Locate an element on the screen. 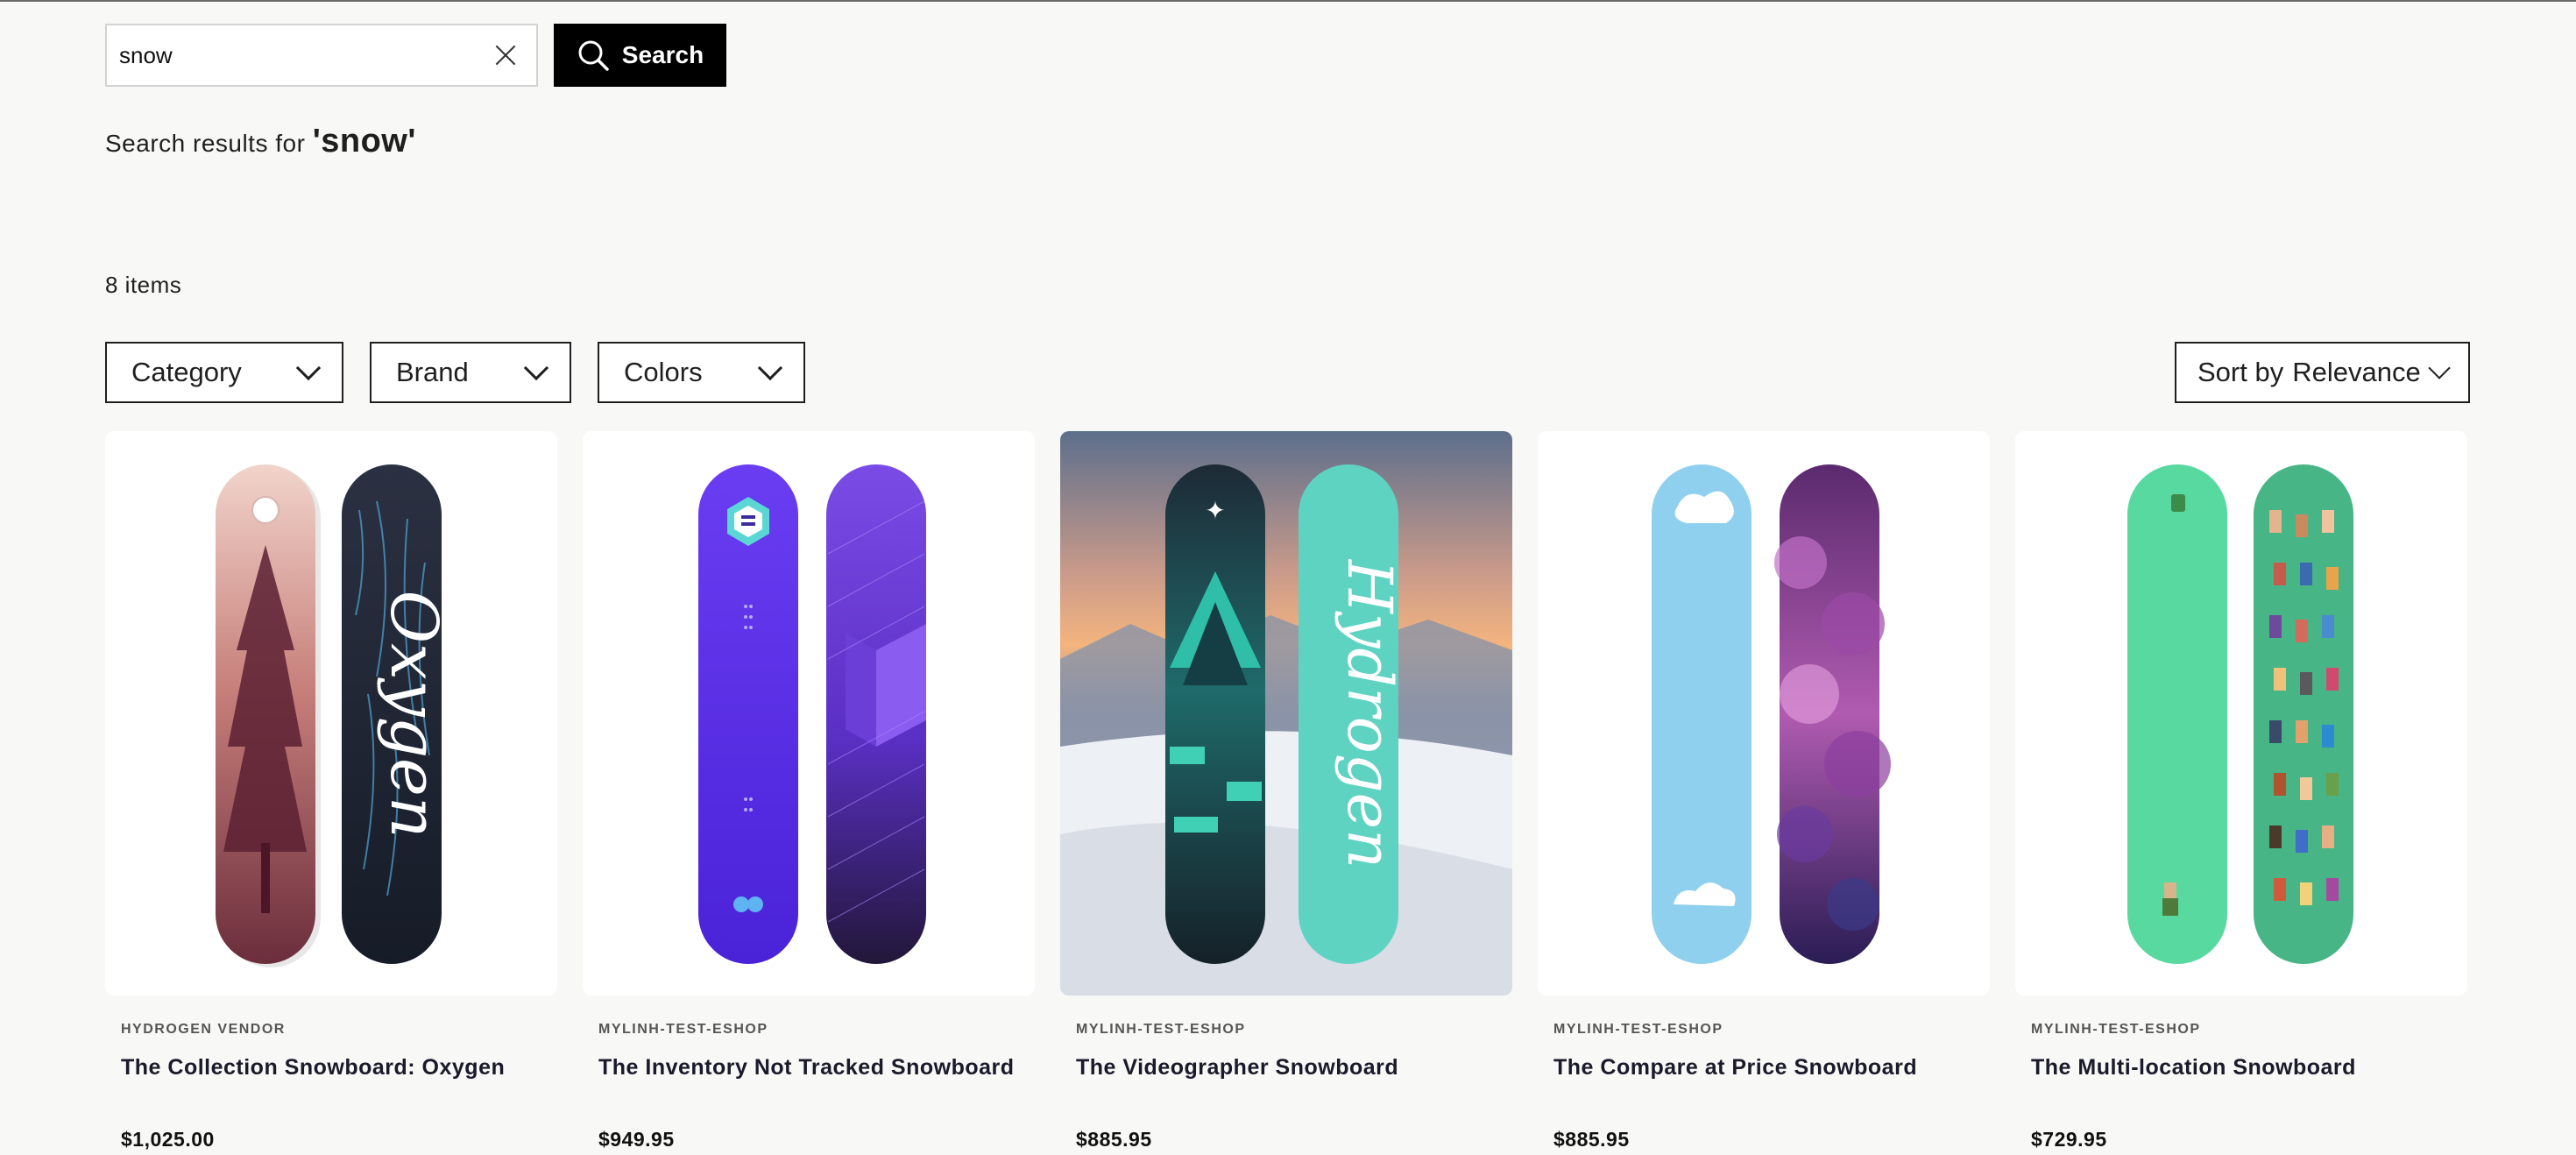 The height and width of the screenshot is (1155, 2576). filter-category: Category is located at coordinates (224, 372).